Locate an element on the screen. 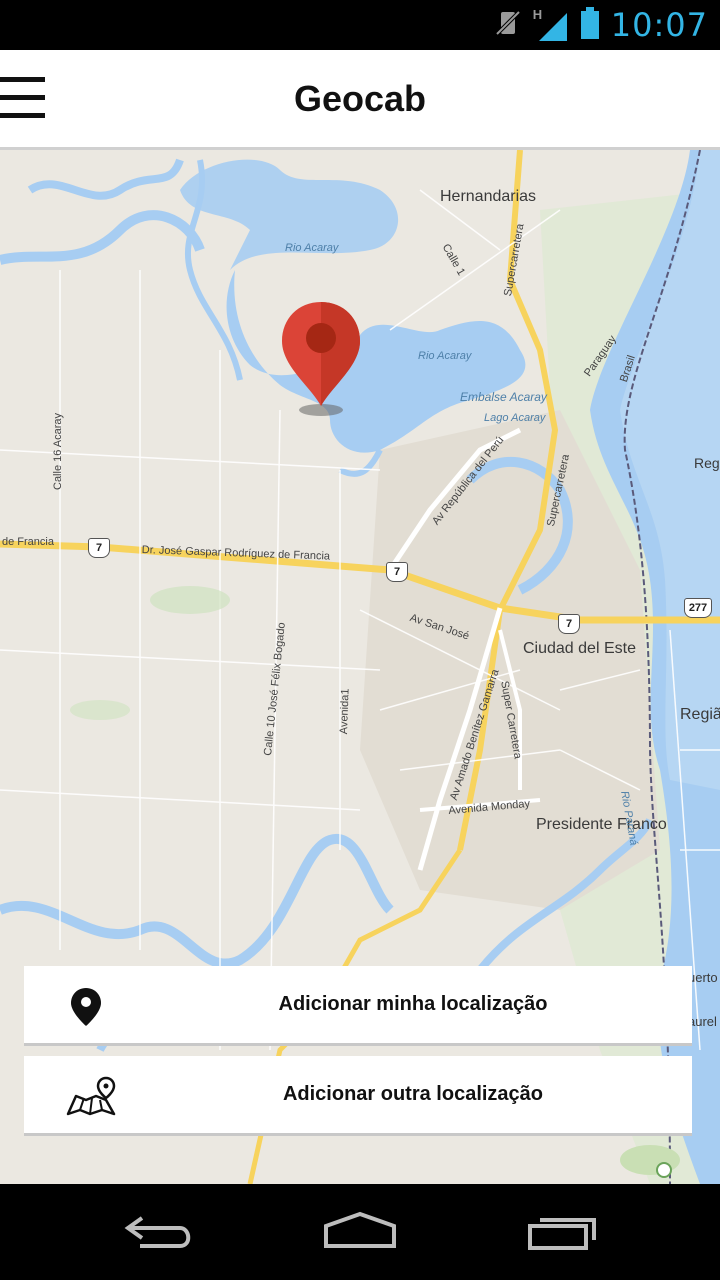  home-icon is located at coordinates (360, 1232).